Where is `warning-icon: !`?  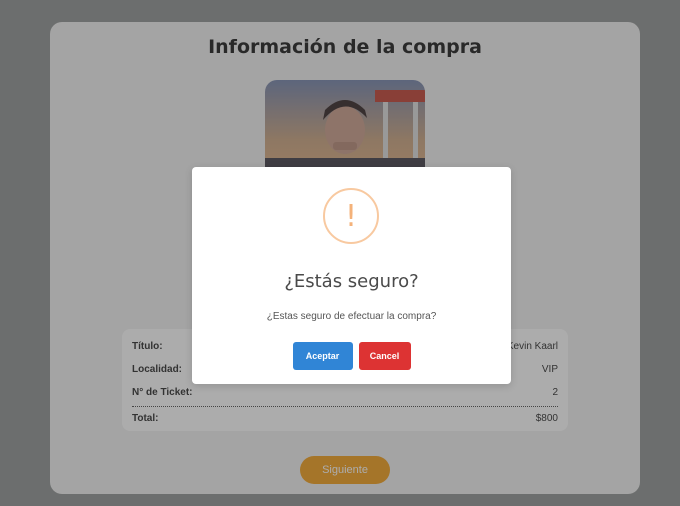 warning-icon: ! is located at coordinates (351, 216).